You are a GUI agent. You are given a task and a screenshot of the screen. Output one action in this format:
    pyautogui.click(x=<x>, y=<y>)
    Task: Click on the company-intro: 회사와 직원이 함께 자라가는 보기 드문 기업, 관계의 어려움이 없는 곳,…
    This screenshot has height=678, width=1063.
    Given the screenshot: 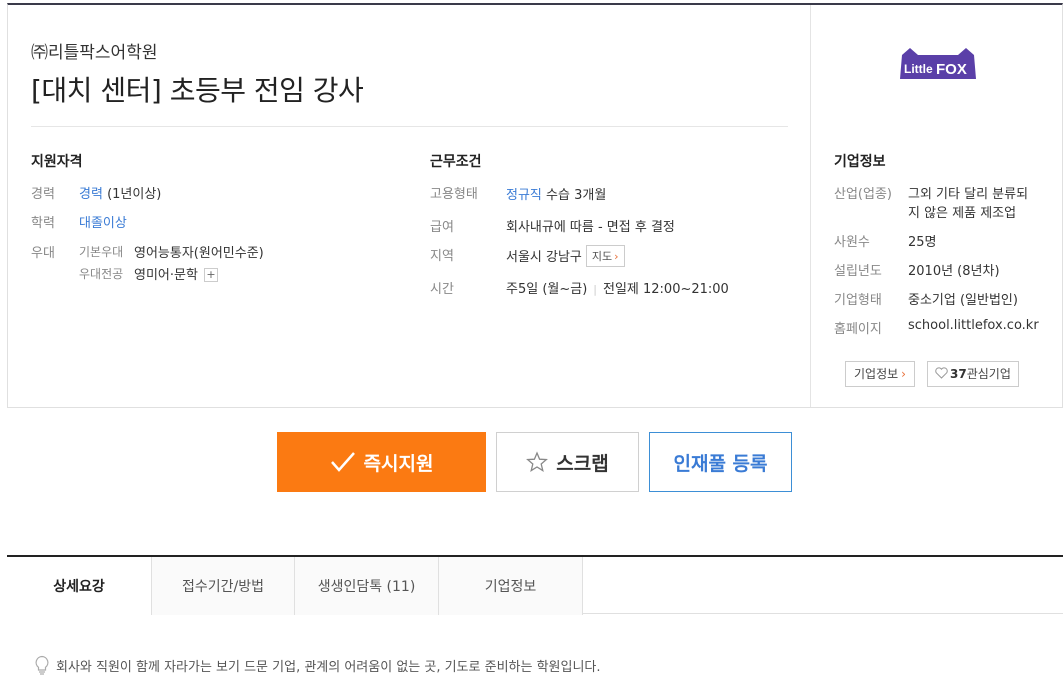 What is the action you would take?
    pyautogui.click(x=317, y=665)
    